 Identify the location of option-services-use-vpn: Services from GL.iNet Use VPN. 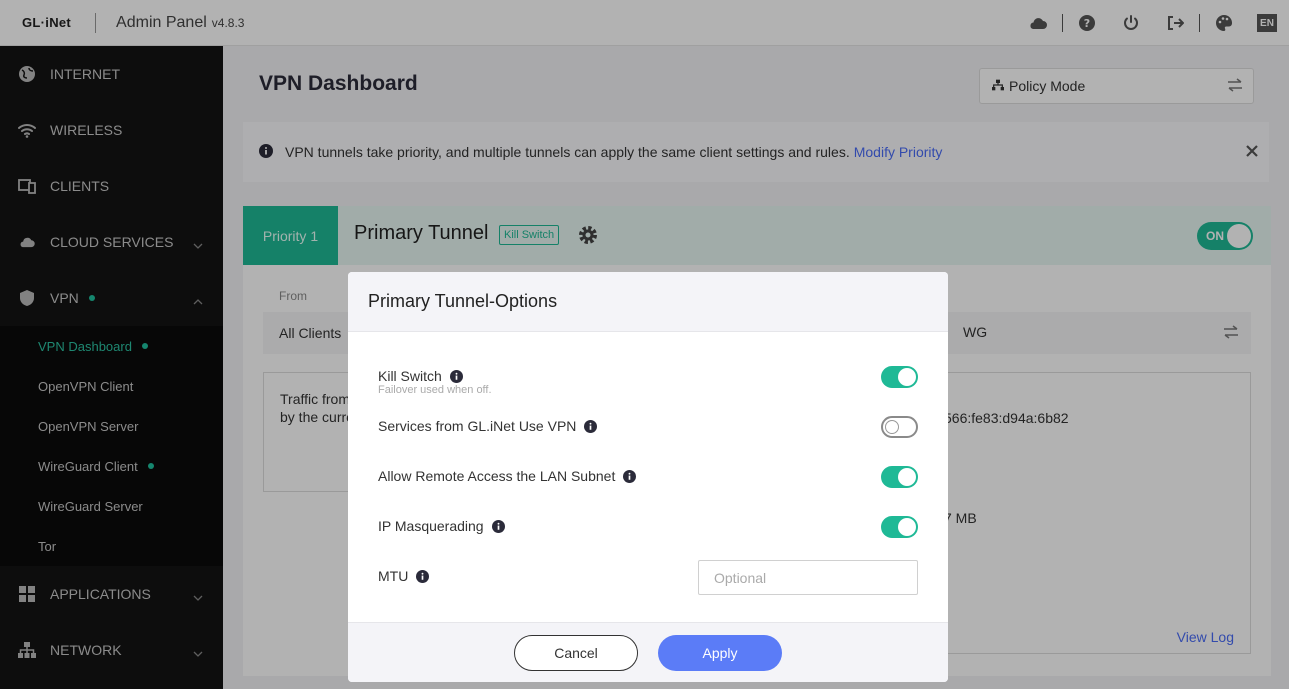
(648, 427).